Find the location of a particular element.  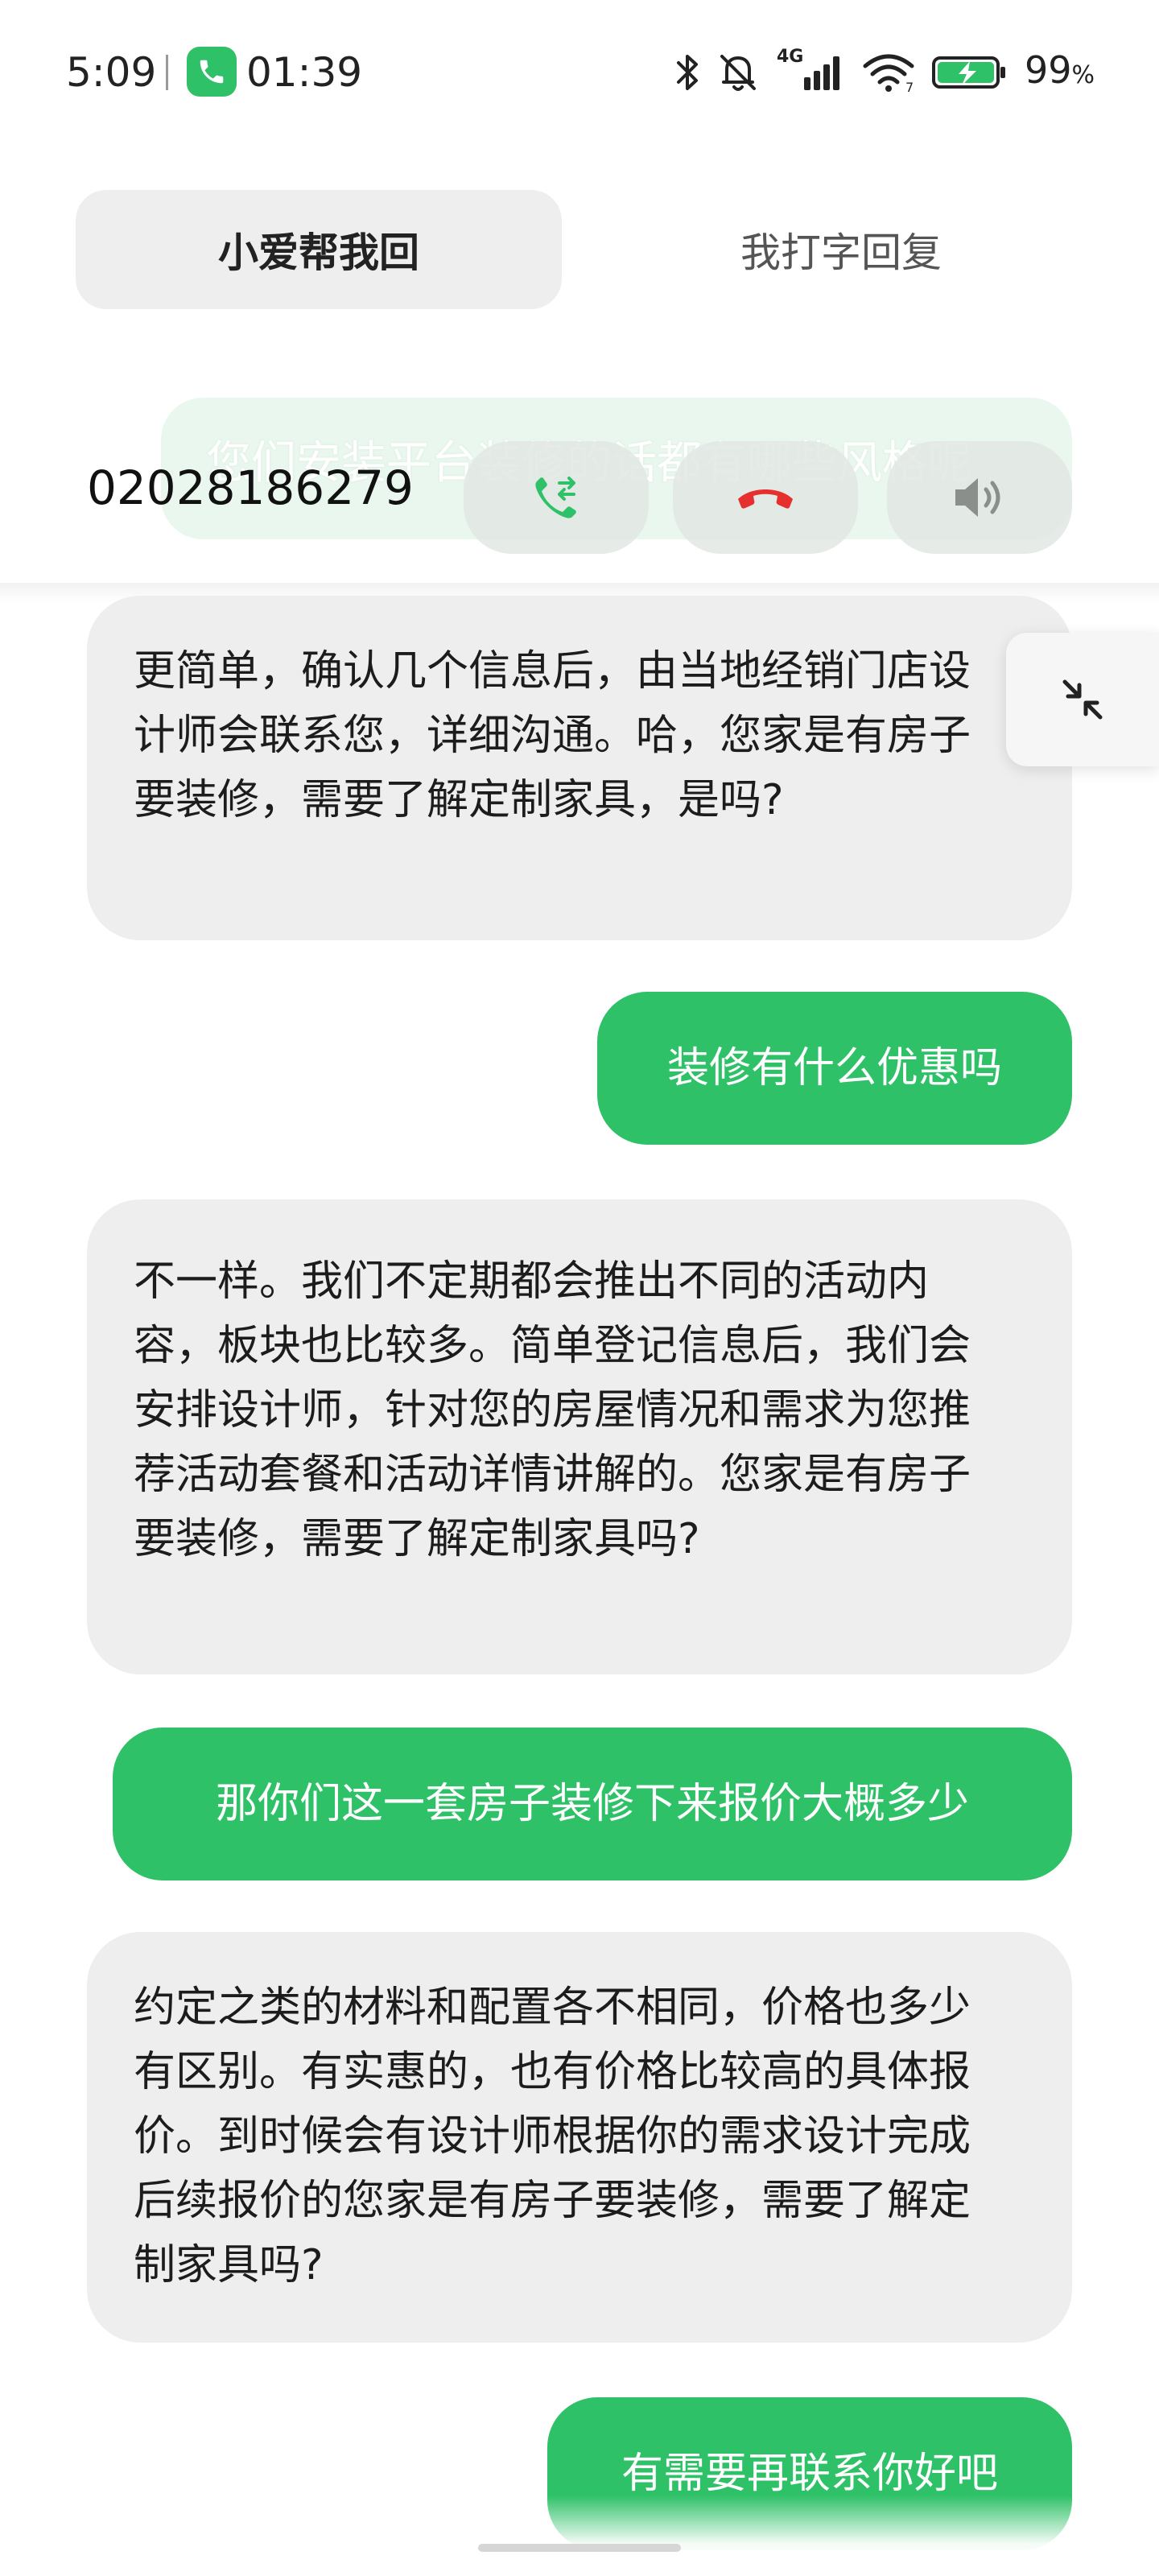

battery-charging-icon is located at coordinates (968, 72).